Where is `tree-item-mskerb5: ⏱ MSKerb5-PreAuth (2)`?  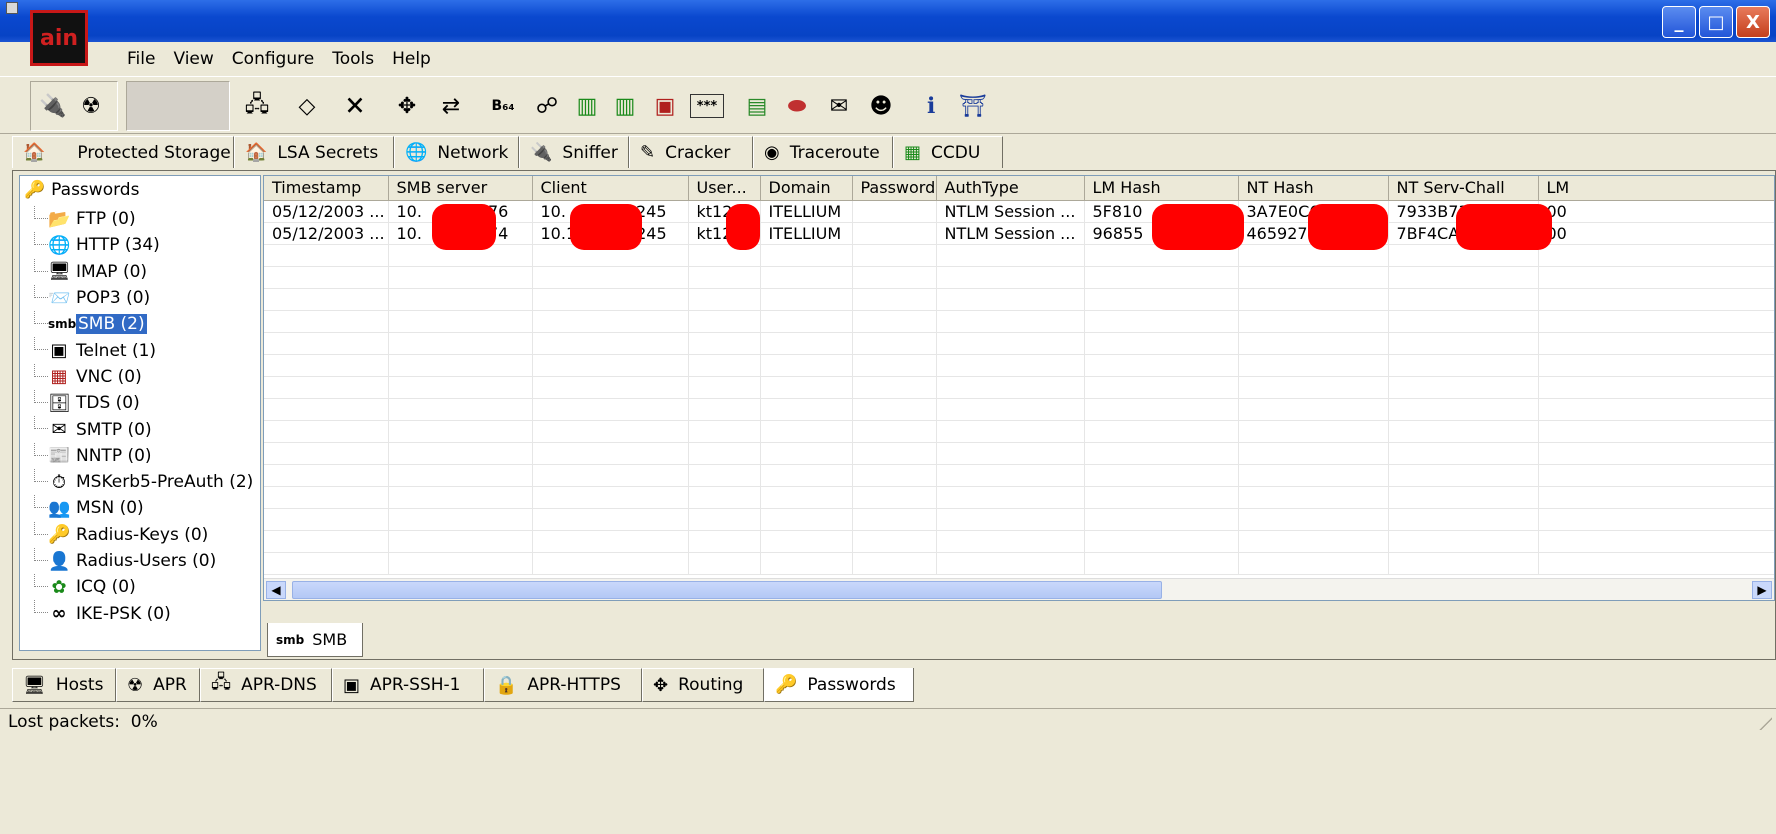 tree-item-mskerb5: ⏱ MSKerb5-PreAuth (2) is located at coordinates (140, 481).